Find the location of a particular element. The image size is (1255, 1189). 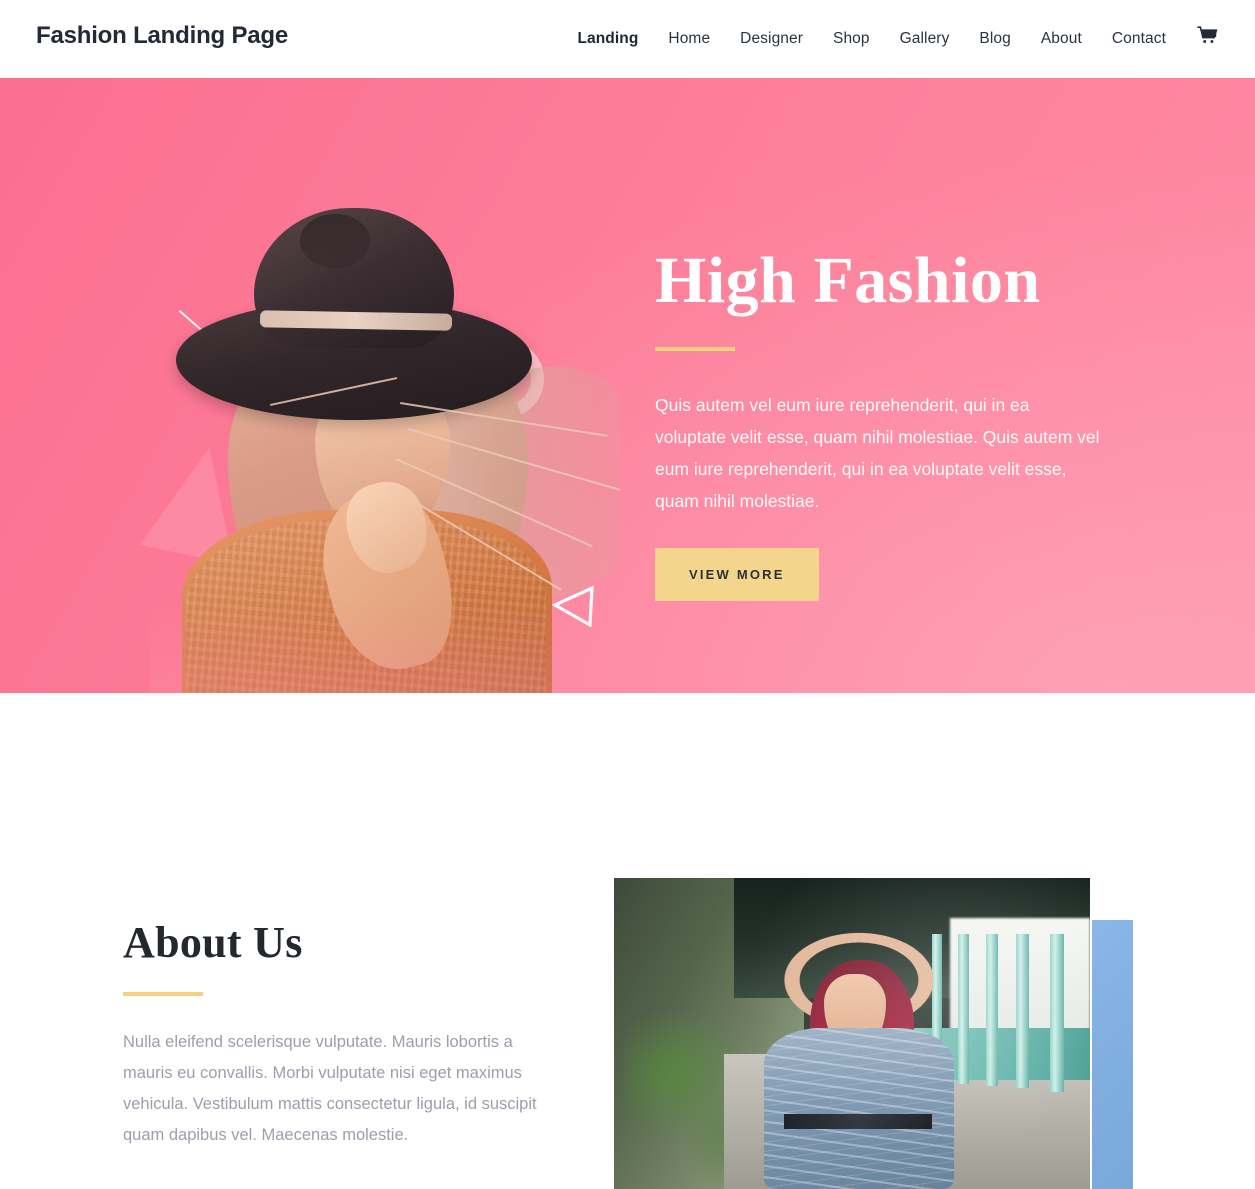

nav-item-gallery: Gallery is located at coordinates (925, 39).